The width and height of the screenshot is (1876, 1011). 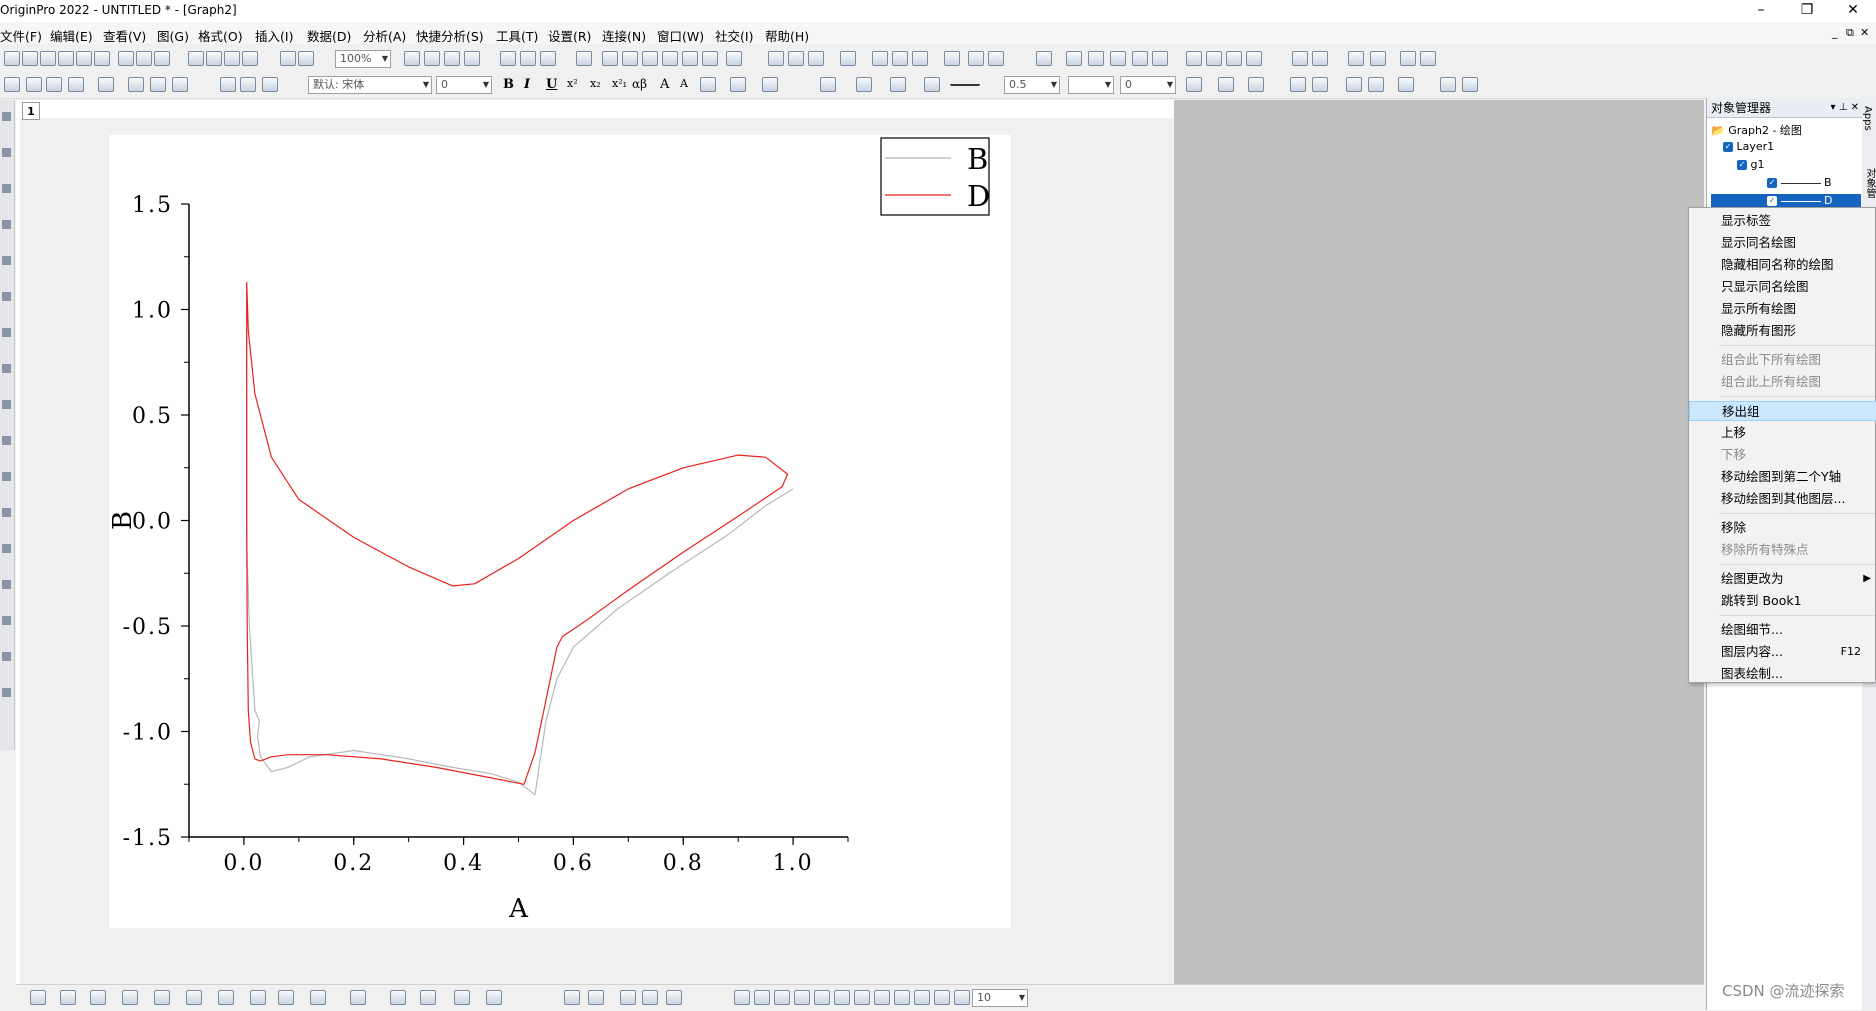 I want to click on context-menu-item: 移除, so click(x=1782, y=528).